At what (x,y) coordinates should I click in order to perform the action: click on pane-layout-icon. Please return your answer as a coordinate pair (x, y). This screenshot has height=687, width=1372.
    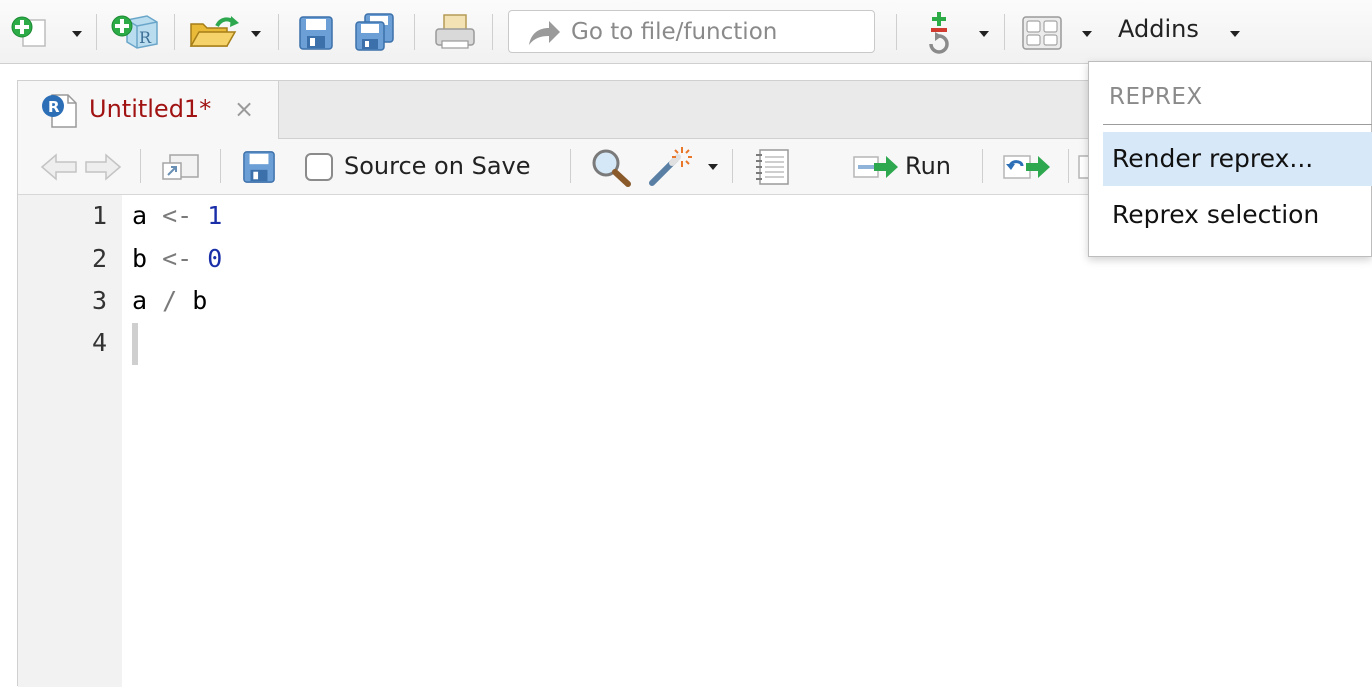
    Looking at the image, I should click on (1042, 33).